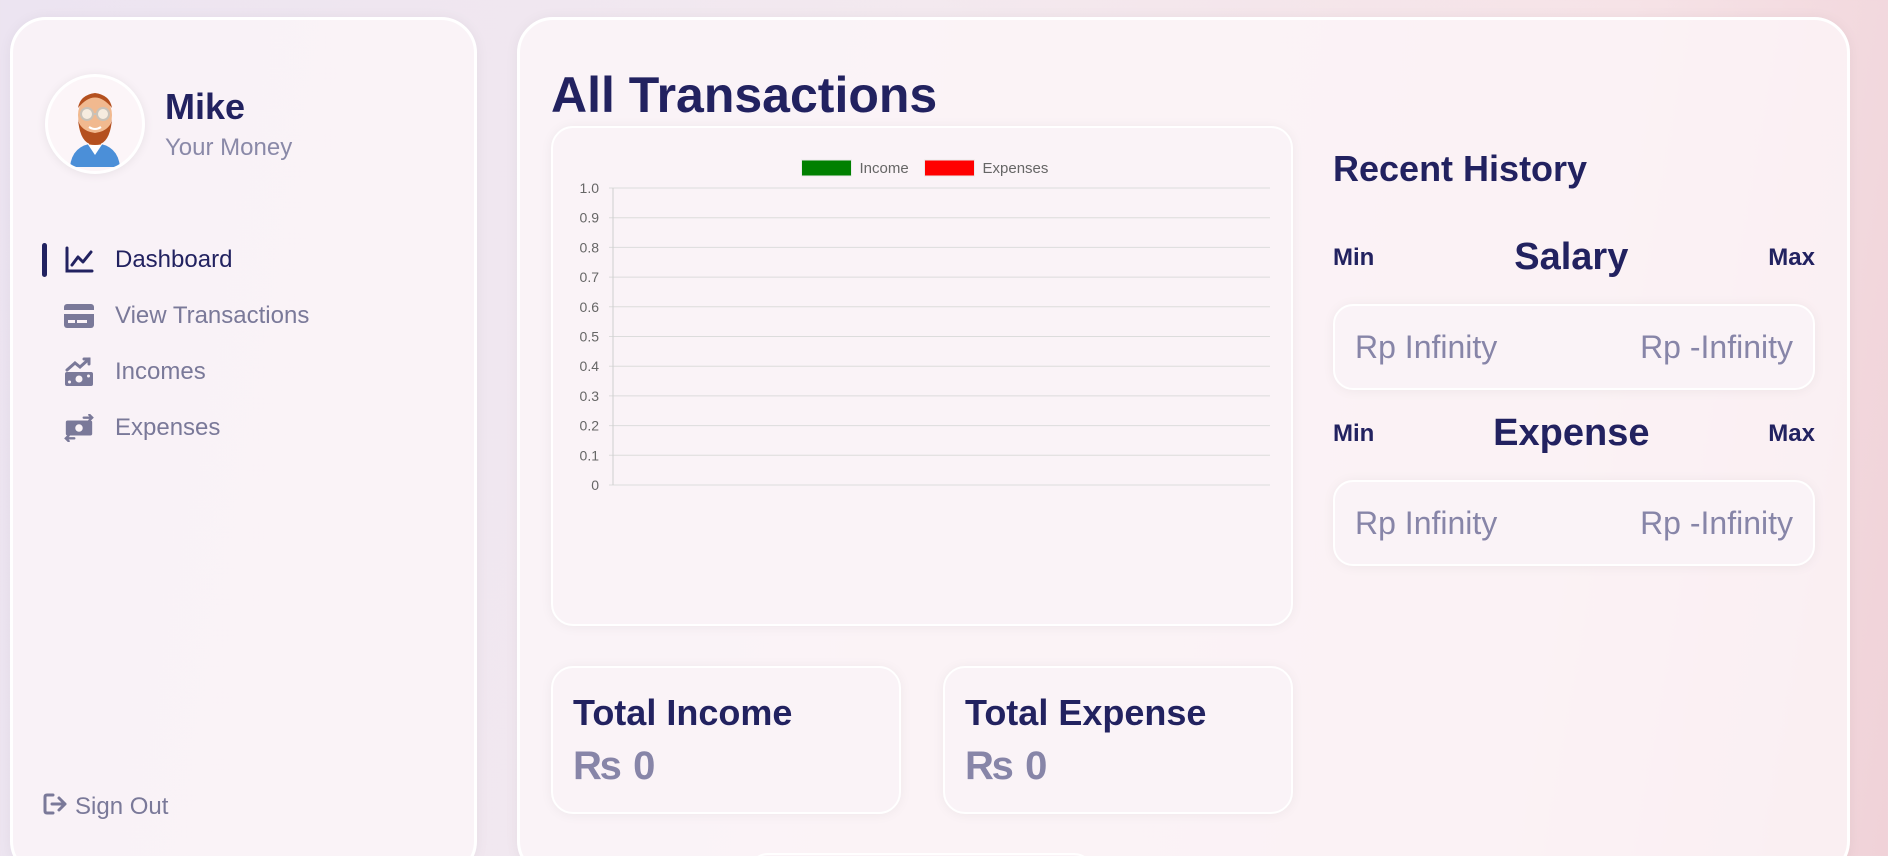 This screenshot has width=1888, height=856. I want to click on y-tick-label: 1.0, so click(590, 188).